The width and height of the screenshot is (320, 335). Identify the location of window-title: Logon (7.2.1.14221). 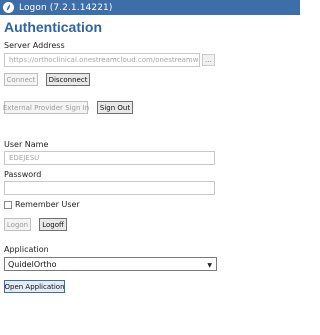
(66, 7).